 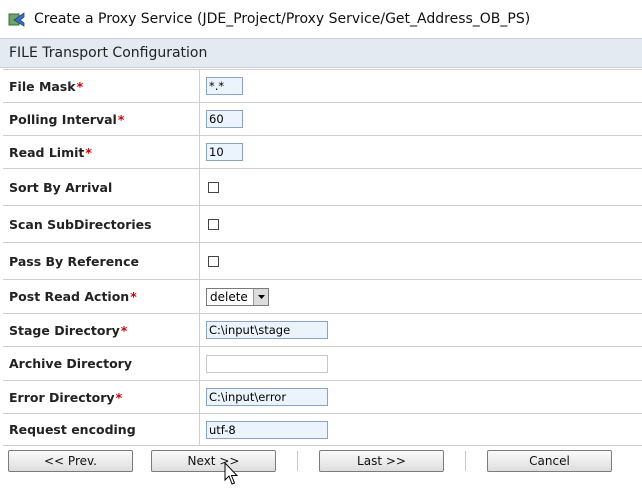 I want to click on polling-interval-input, so click(x=224, y=119).